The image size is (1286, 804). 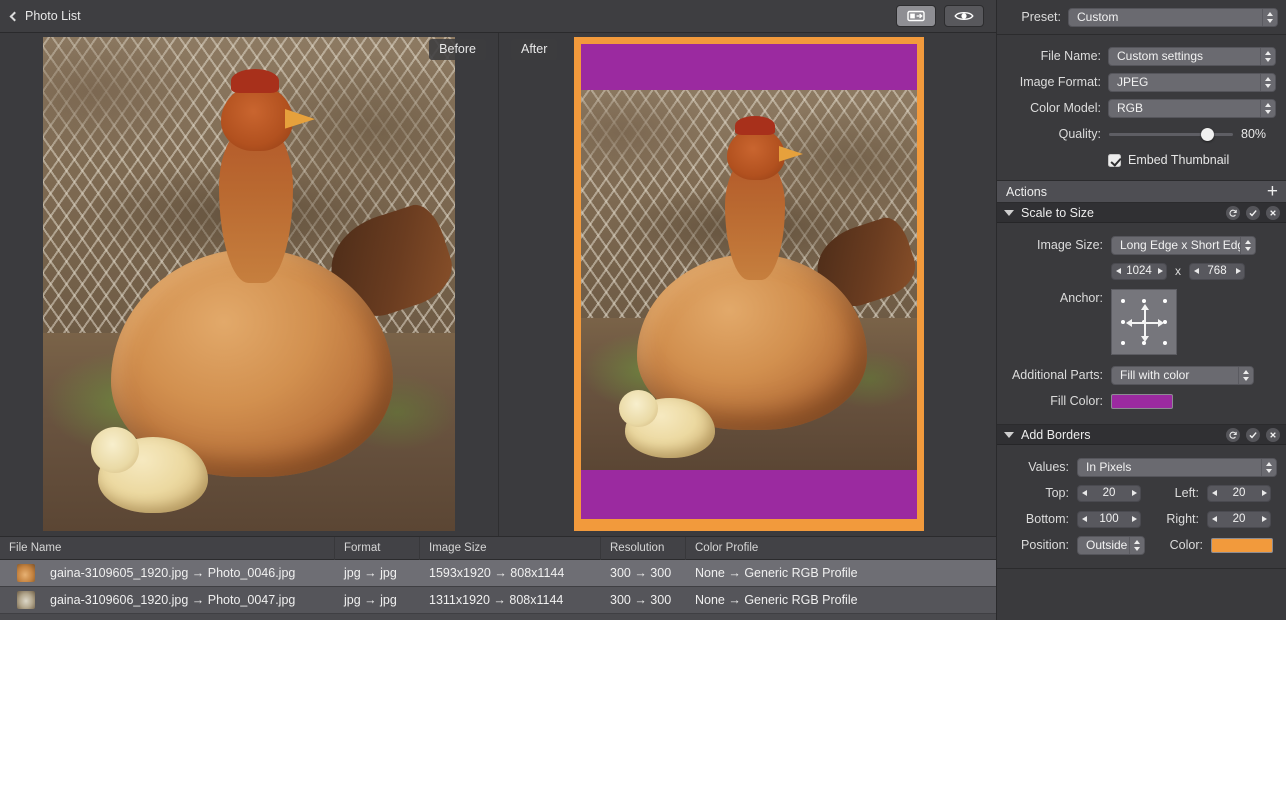 I want to click on image-format-select: JPEG, so click(x=1192, y=82).